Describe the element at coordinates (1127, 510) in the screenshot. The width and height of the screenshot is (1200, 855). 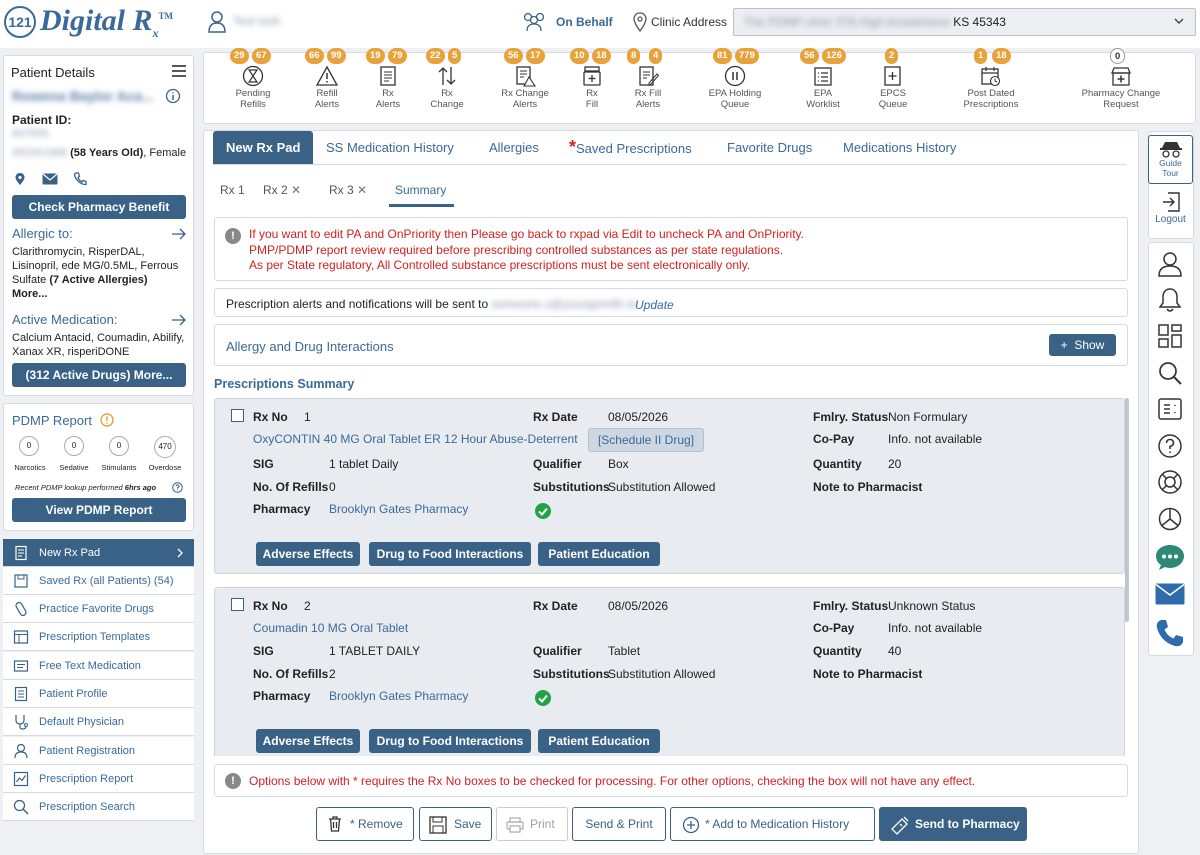
I see `summary-scrollbar` at that location.